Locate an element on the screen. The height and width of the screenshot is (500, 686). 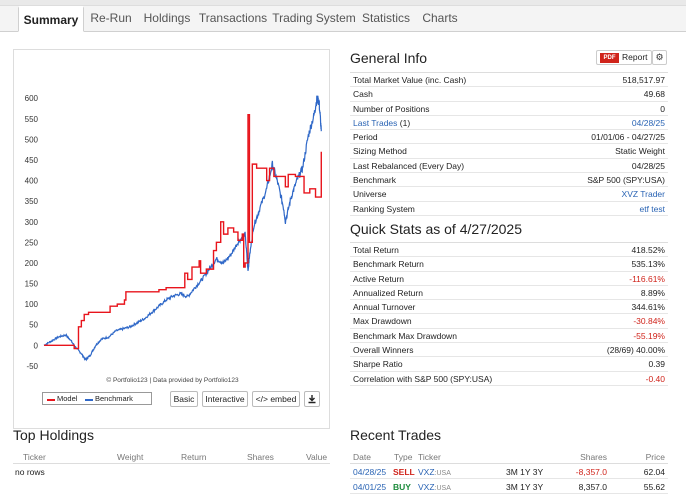
gear-icon: ⚙ is located at coordinates (659, 57).